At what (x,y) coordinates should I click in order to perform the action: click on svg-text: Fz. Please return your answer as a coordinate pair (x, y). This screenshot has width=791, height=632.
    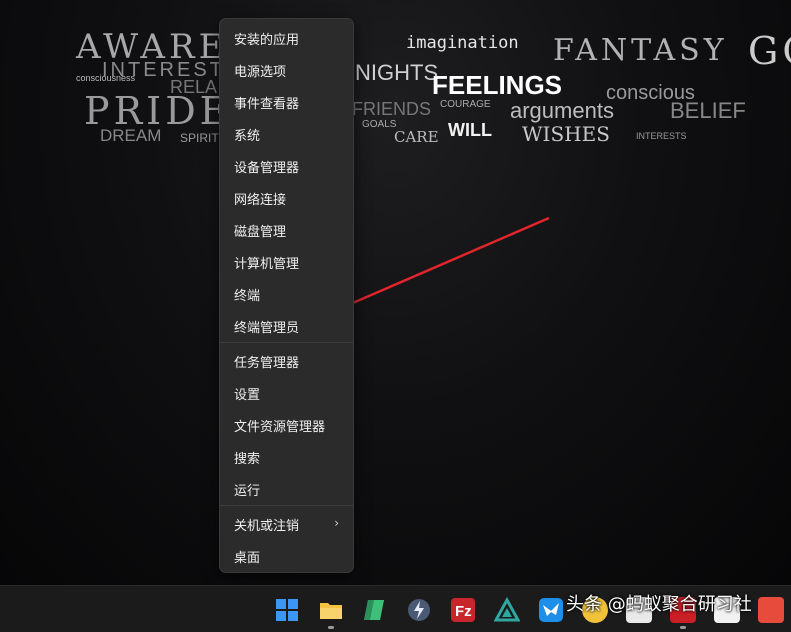
    Looking at the image, I should click on (463, 611).